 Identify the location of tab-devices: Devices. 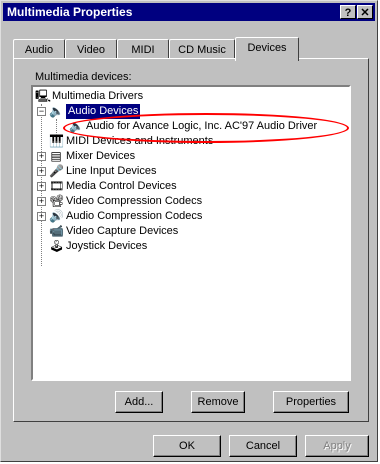
(267, 49).